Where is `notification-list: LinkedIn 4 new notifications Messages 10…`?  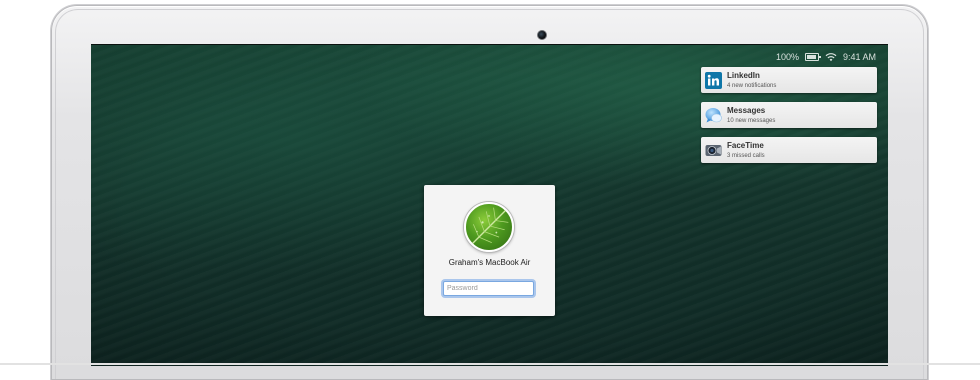 notification-list: LinkedIn 4 new notifications Messages 10… is located at coordinates (789, 119).